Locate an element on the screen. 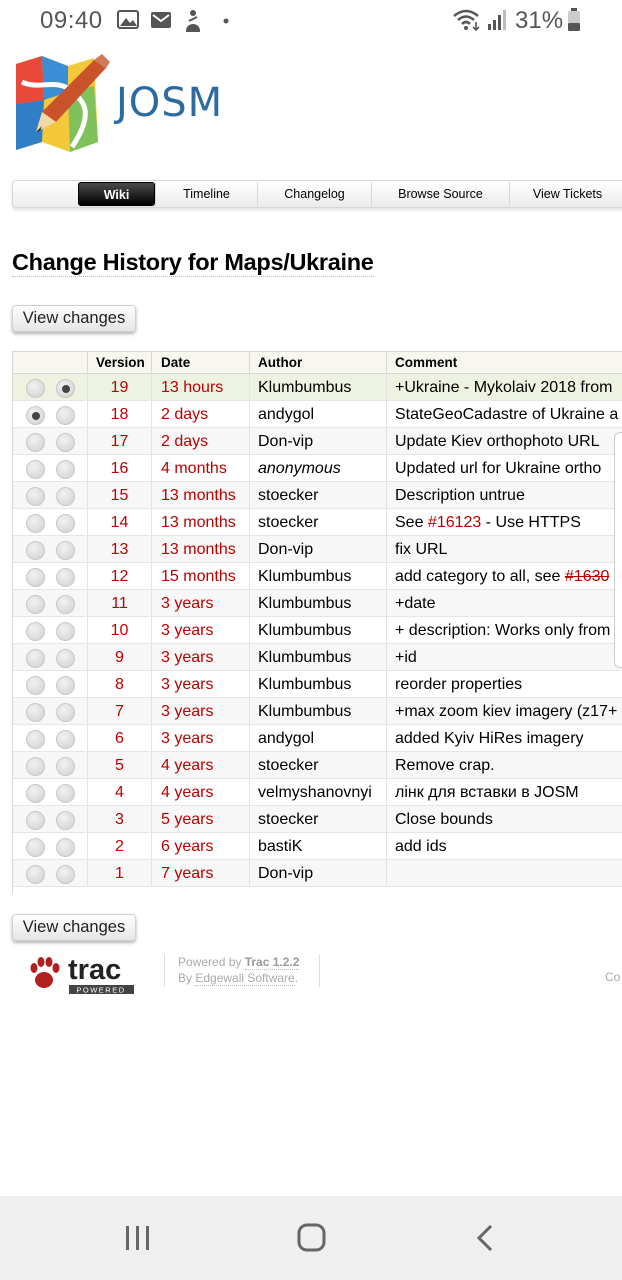  version-link: 14 is located at coordinates (120, 522).